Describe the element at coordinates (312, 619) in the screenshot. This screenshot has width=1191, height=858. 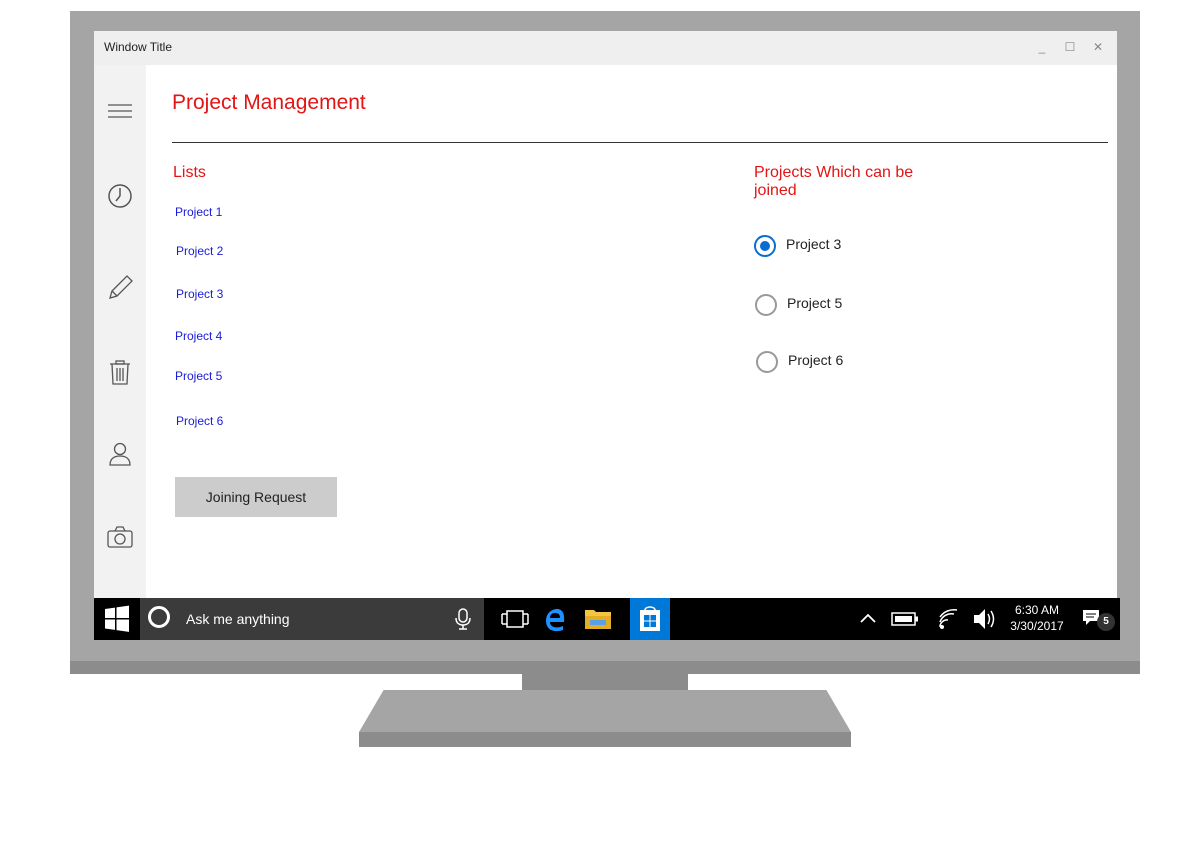
I see `cortana-search-box: Ask me anything` at that location.